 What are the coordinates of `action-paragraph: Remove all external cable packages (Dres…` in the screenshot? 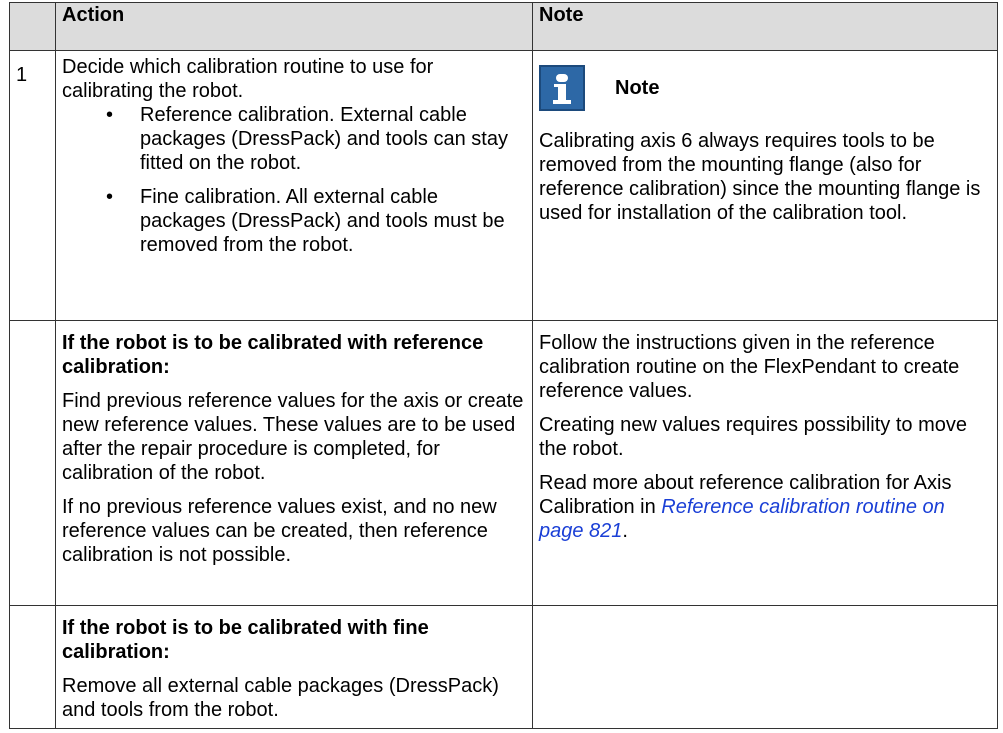 It's located at (280, 698).